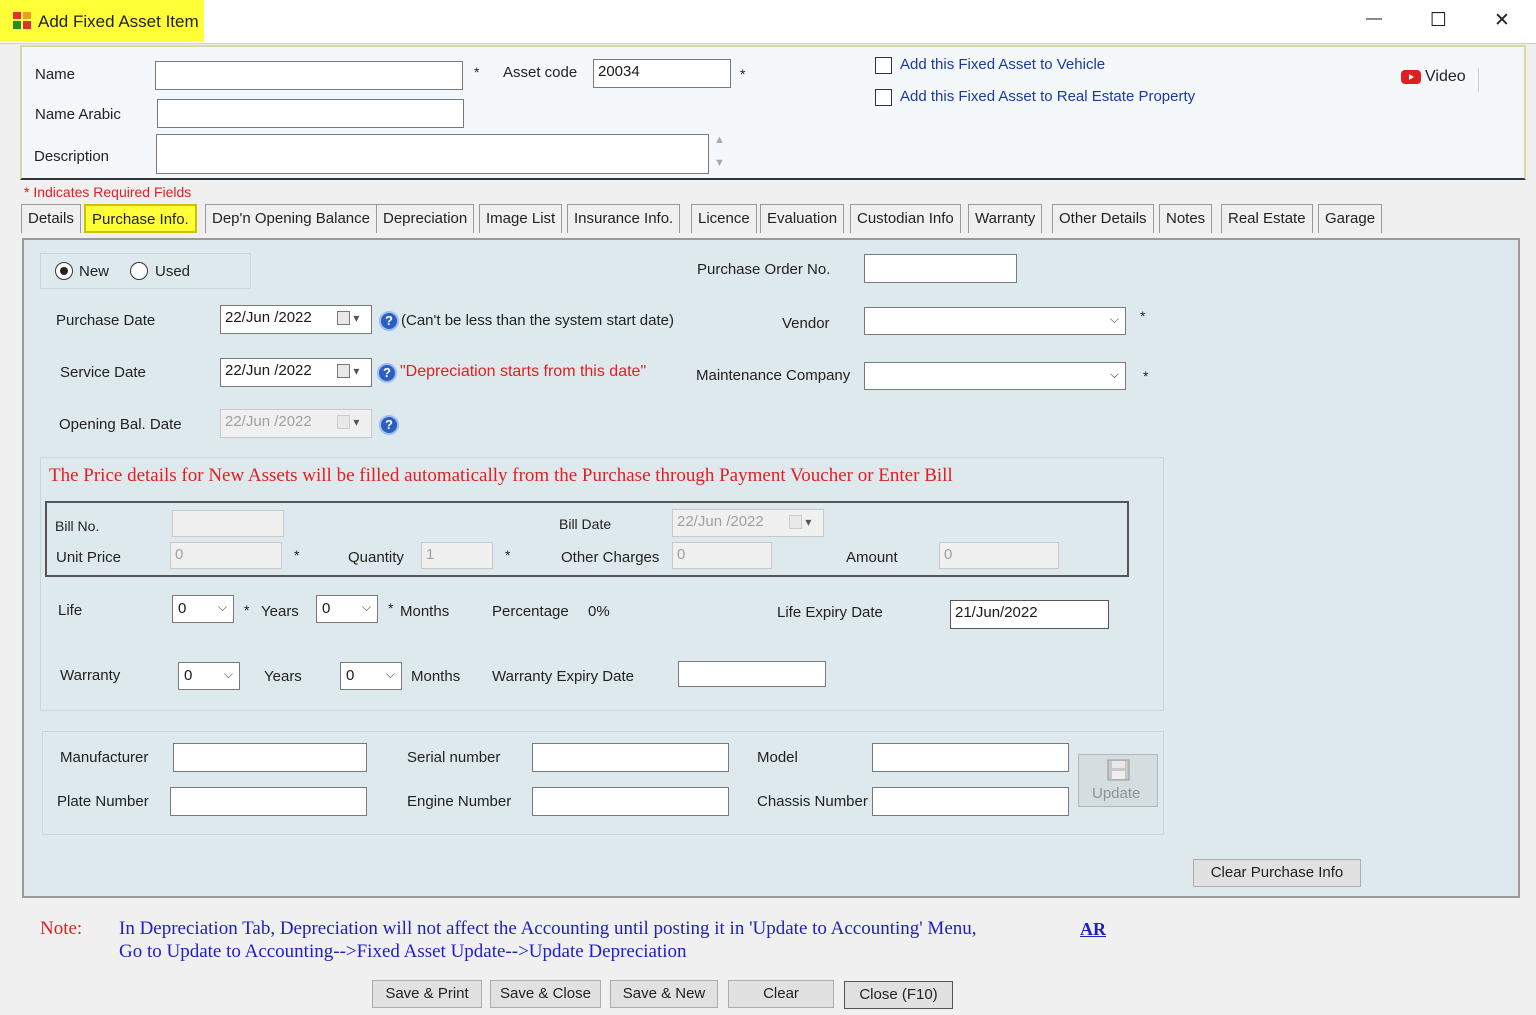  I want to click on ar-link: AR, so click(1093, 929).